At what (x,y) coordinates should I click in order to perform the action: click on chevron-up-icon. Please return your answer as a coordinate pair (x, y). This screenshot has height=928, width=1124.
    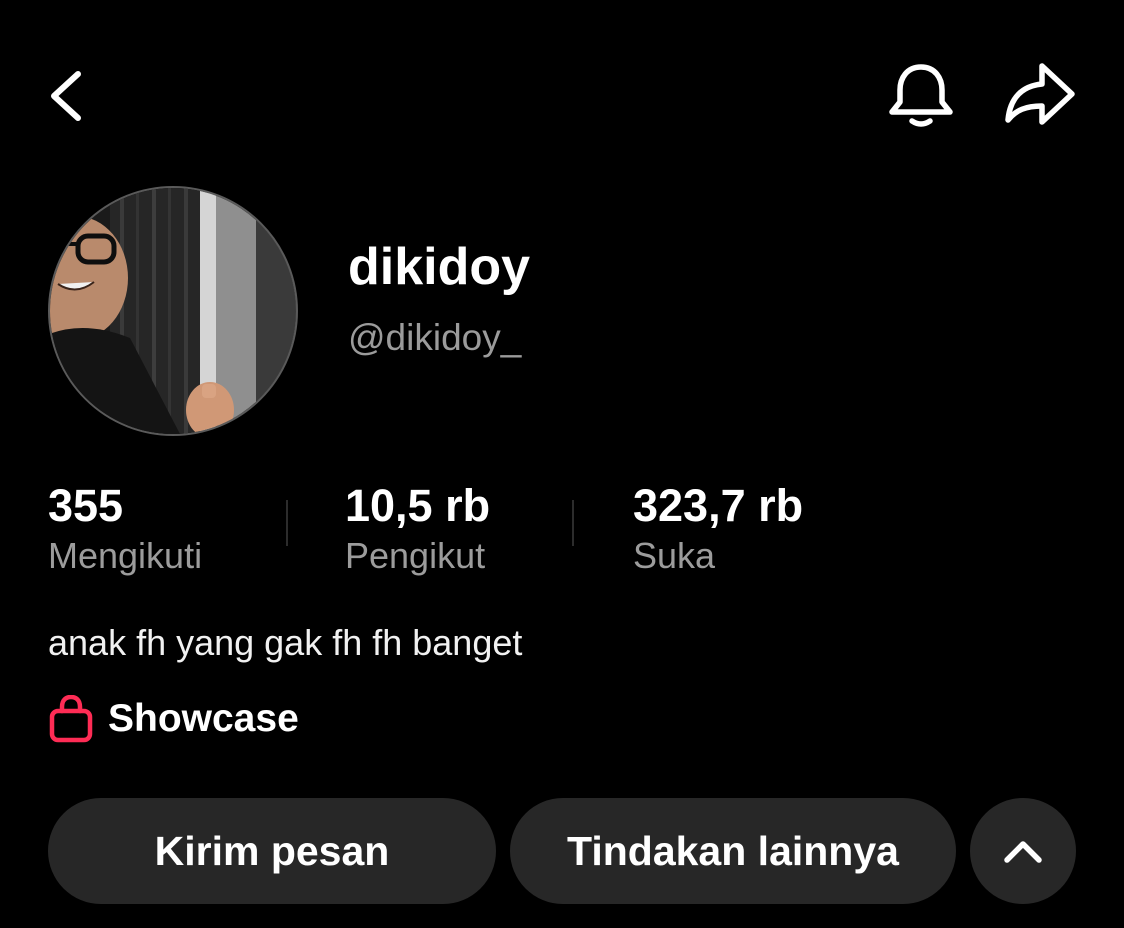
    Looking at the image, I should click on (1023, 852).